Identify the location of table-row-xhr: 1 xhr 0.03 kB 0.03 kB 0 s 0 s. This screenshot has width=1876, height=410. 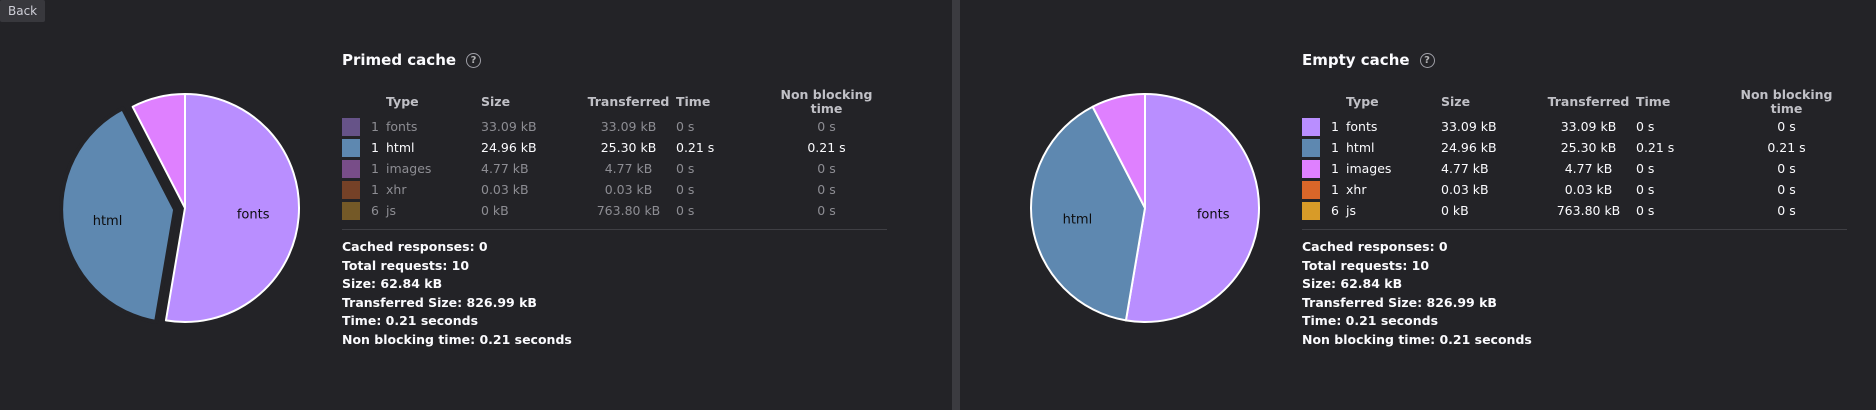
(1574, 189).